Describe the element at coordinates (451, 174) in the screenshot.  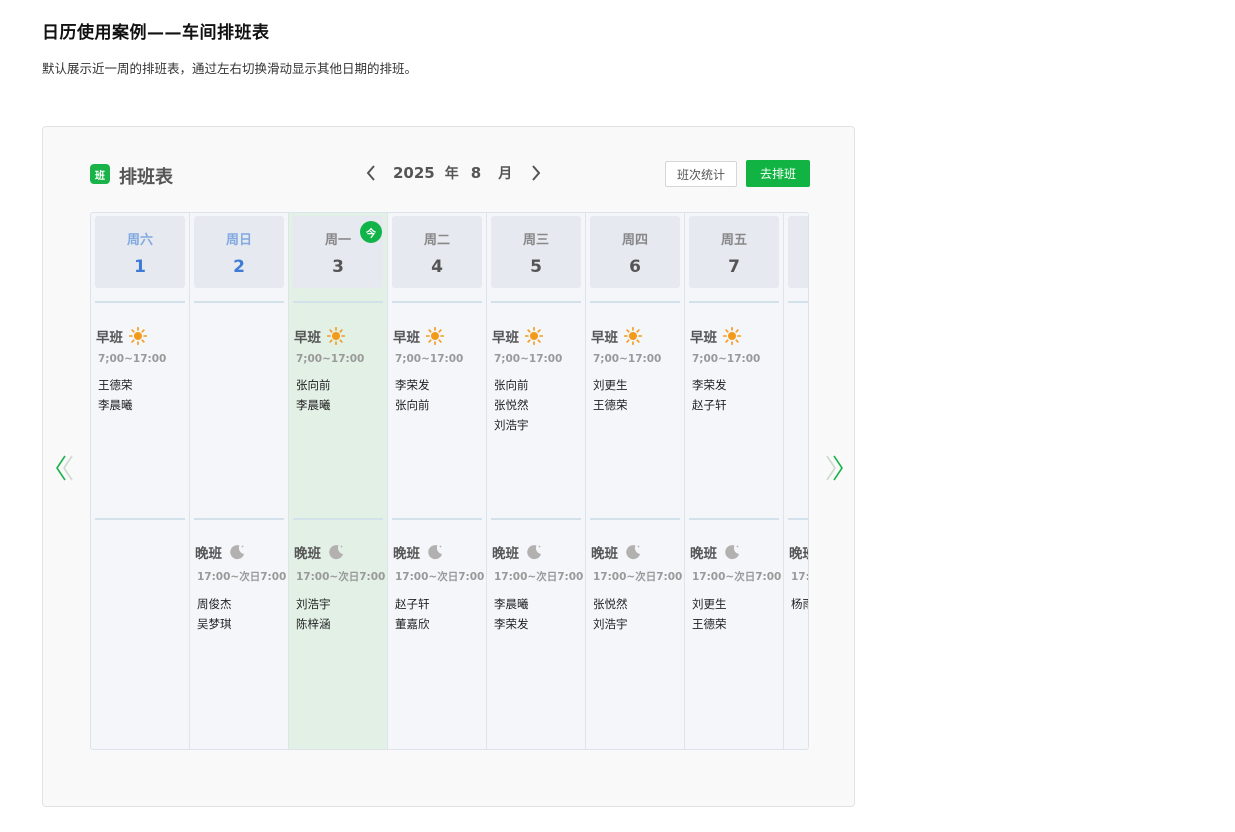
I see `year-unit: 年` at that location.